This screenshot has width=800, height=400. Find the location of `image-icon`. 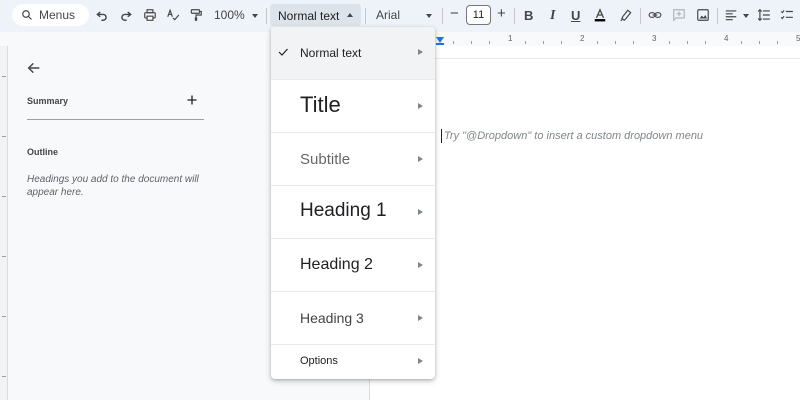

image-icon is located at coordinates (703, 15).